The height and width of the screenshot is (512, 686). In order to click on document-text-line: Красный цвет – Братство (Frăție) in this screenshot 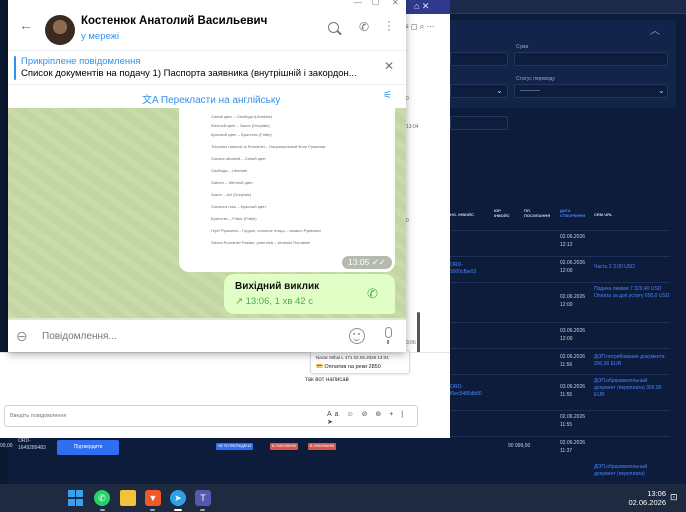, I will do `click(241, 134)`.